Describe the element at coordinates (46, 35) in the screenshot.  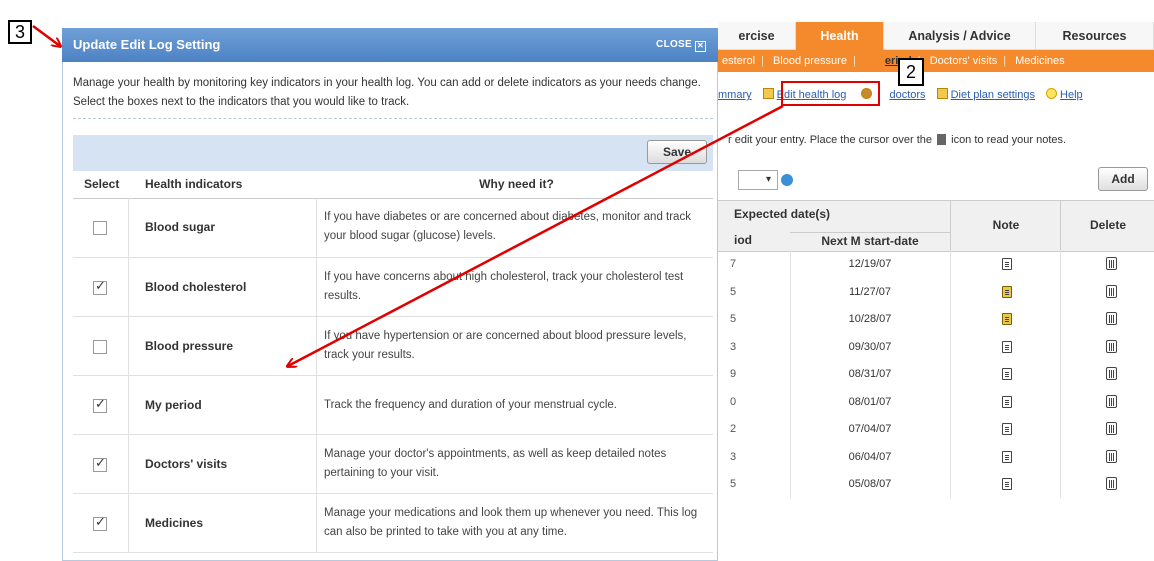
I see `arrow-to-title` at that location.